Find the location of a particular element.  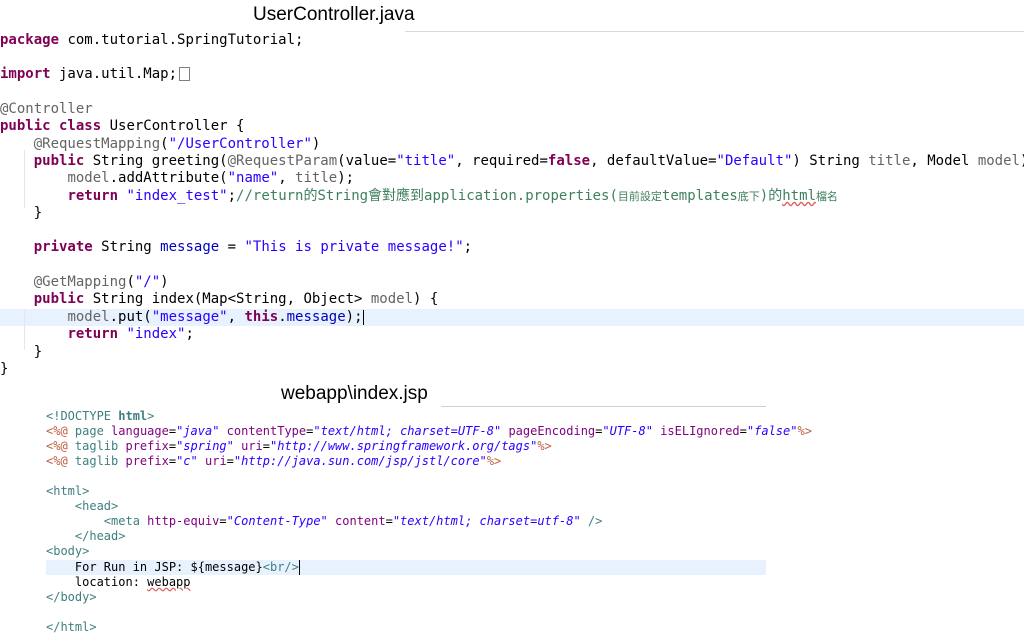

java-file-title: UserController.java is located at coordinates (334, 14).